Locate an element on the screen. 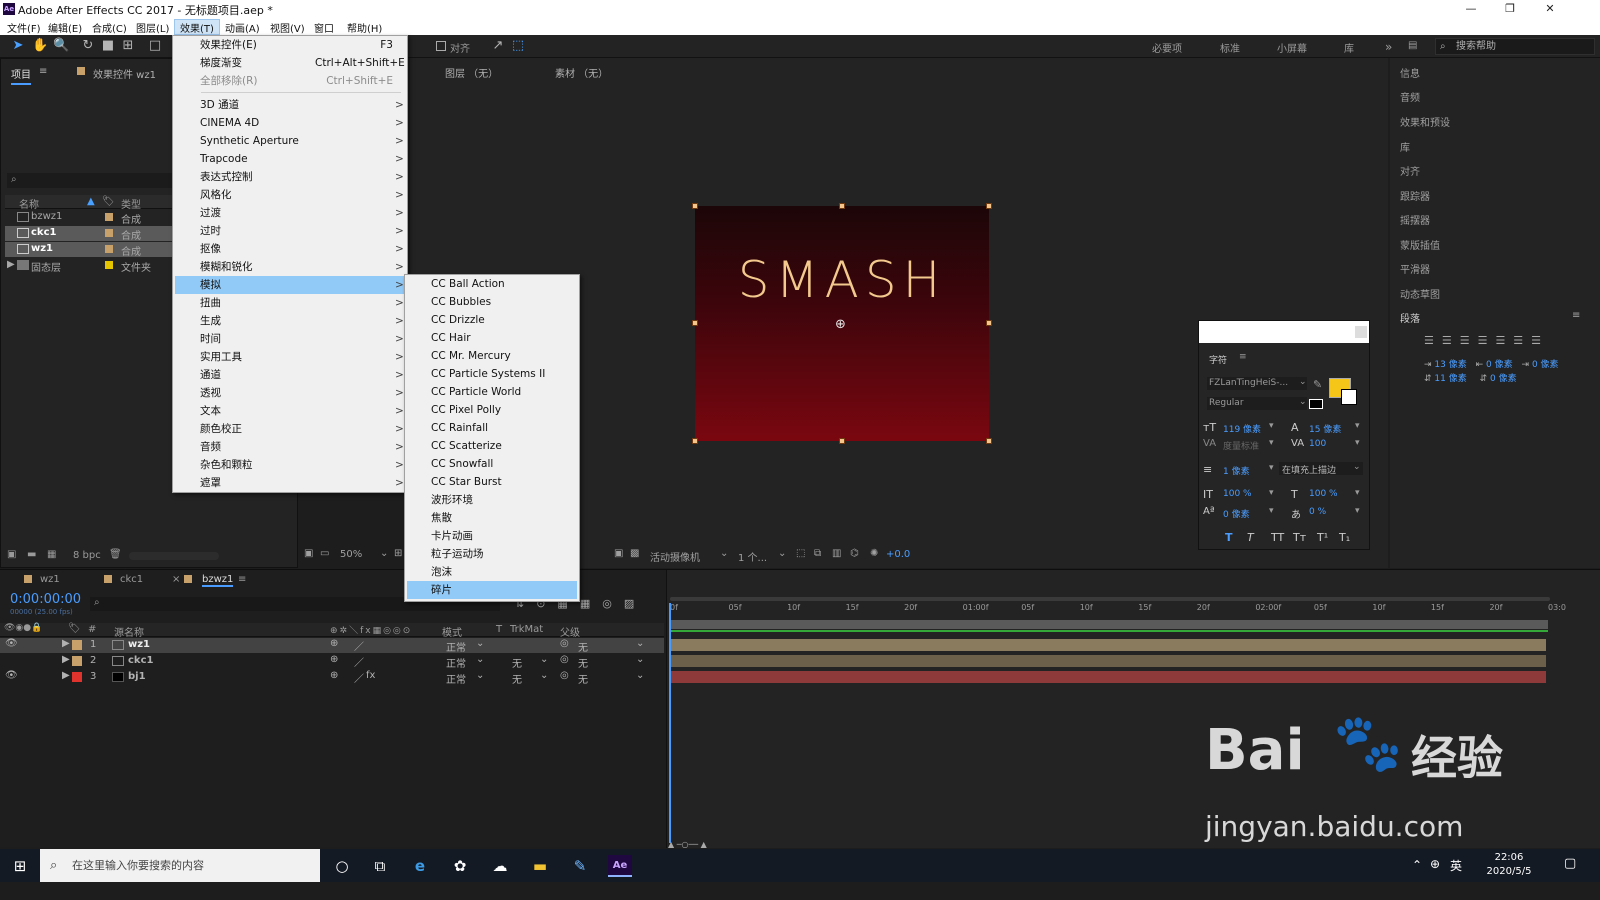 Image resolution: width=1600 pixels, height=900 pixels. menu-animation: 动画(A) is located at coordinates (242, 27).